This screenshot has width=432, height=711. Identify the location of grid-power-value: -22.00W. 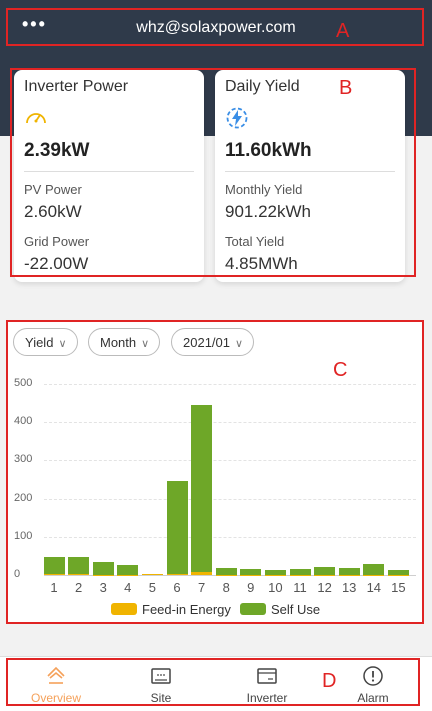
(56, 263).